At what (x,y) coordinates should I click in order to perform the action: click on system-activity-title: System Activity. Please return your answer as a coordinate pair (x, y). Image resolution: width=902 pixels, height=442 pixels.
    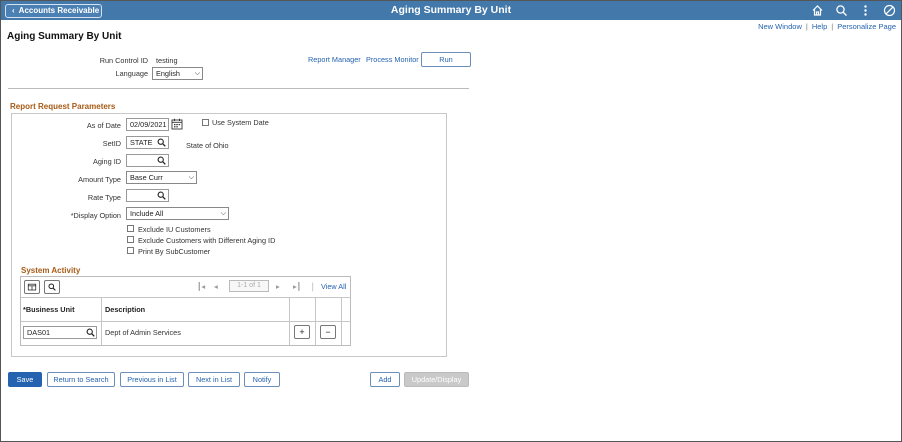
    Looking at the image, I should click on (51, 270).